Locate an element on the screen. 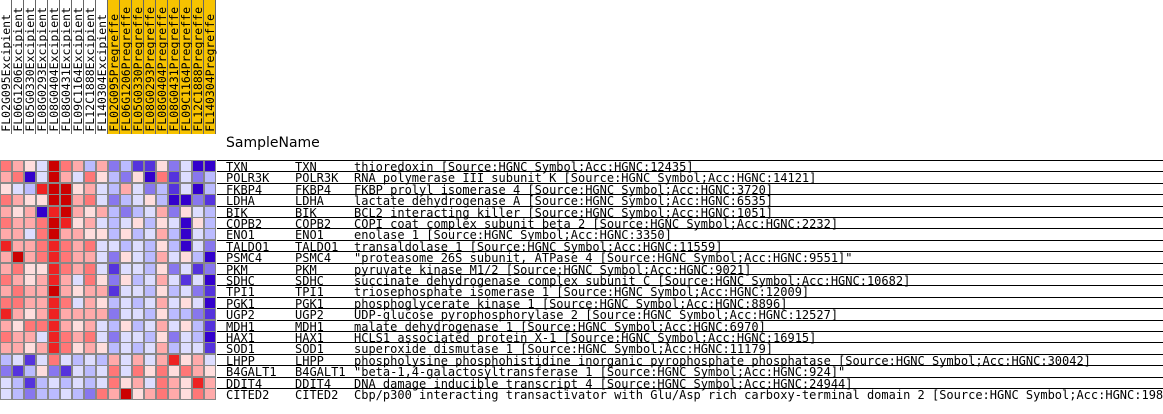 Image resolution: width=1163 pixels, height=414 pixels. row-gene: CITED2 is located at coordinates (317, 395).